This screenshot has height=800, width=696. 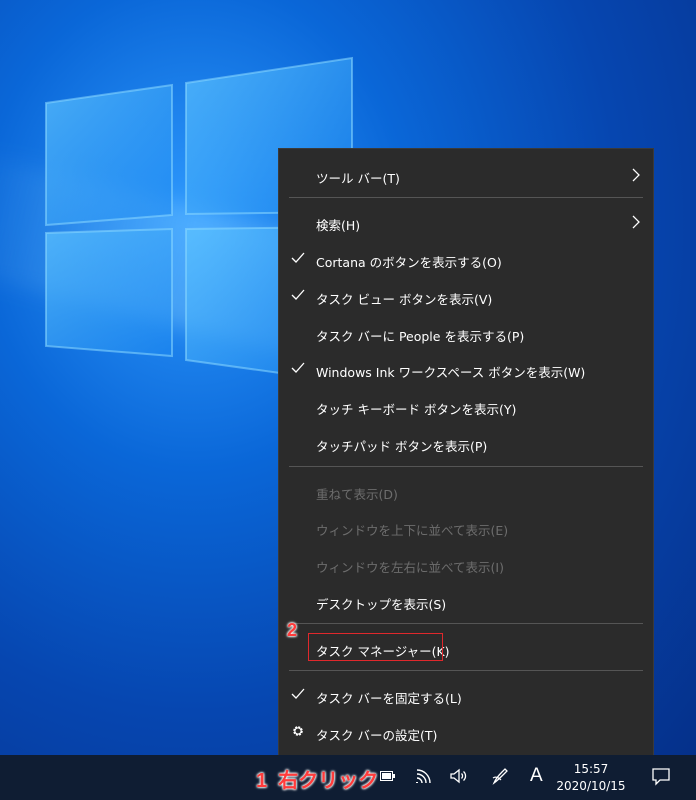 I want to click on menu-item-show-cortana-button: Cortana のボタンを表示する(O), so click(x=466, y=259).